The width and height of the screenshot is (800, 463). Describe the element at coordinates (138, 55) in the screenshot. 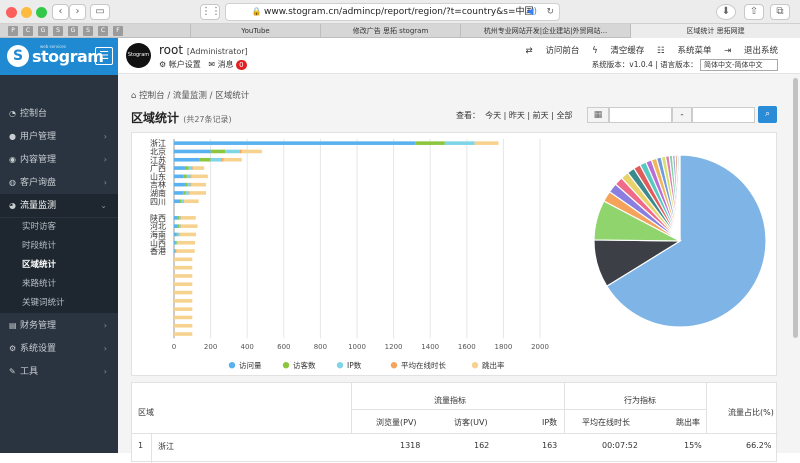

I see `avatar: Stogram` at that location.